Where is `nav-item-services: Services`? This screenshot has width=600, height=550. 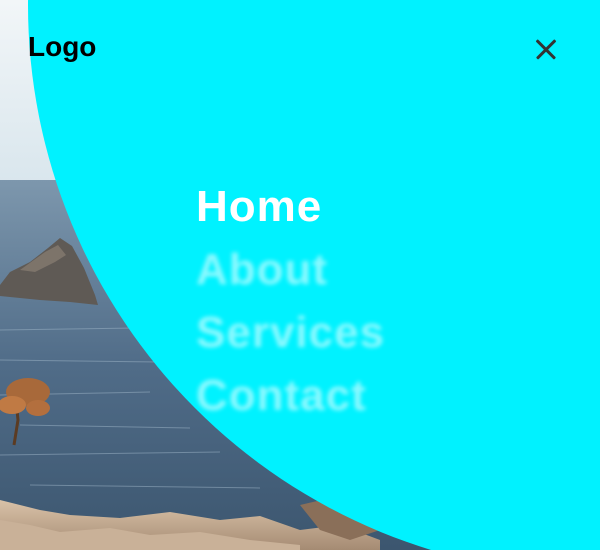 nav-item-services: Services is located at coordinates (290, 335).